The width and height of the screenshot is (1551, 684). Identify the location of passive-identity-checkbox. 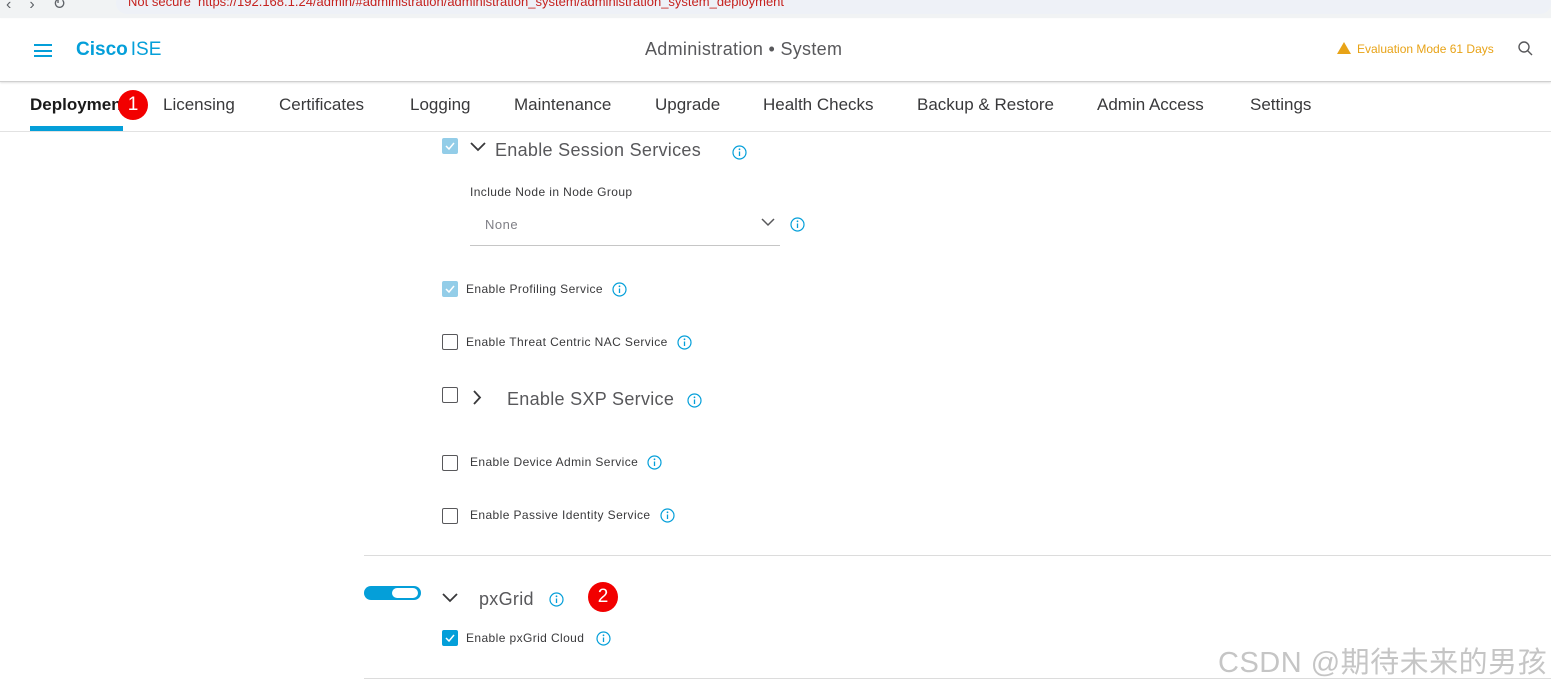
(450, 516).